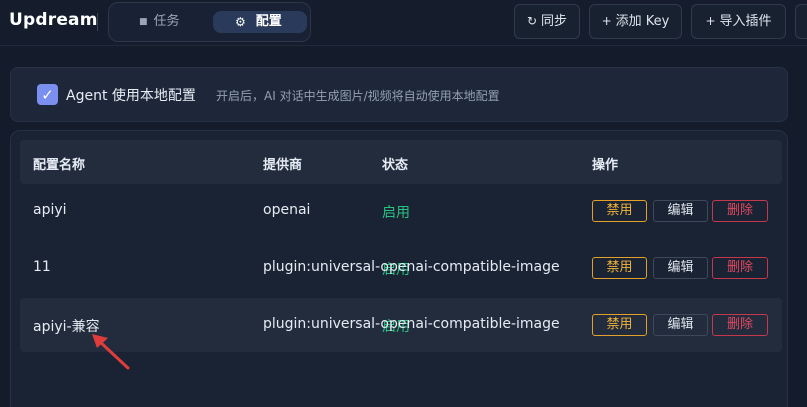 The width and height of the screenshot is (807, 407). I want to click on import-plugin-button: + 导入插件, so click(738, 21).